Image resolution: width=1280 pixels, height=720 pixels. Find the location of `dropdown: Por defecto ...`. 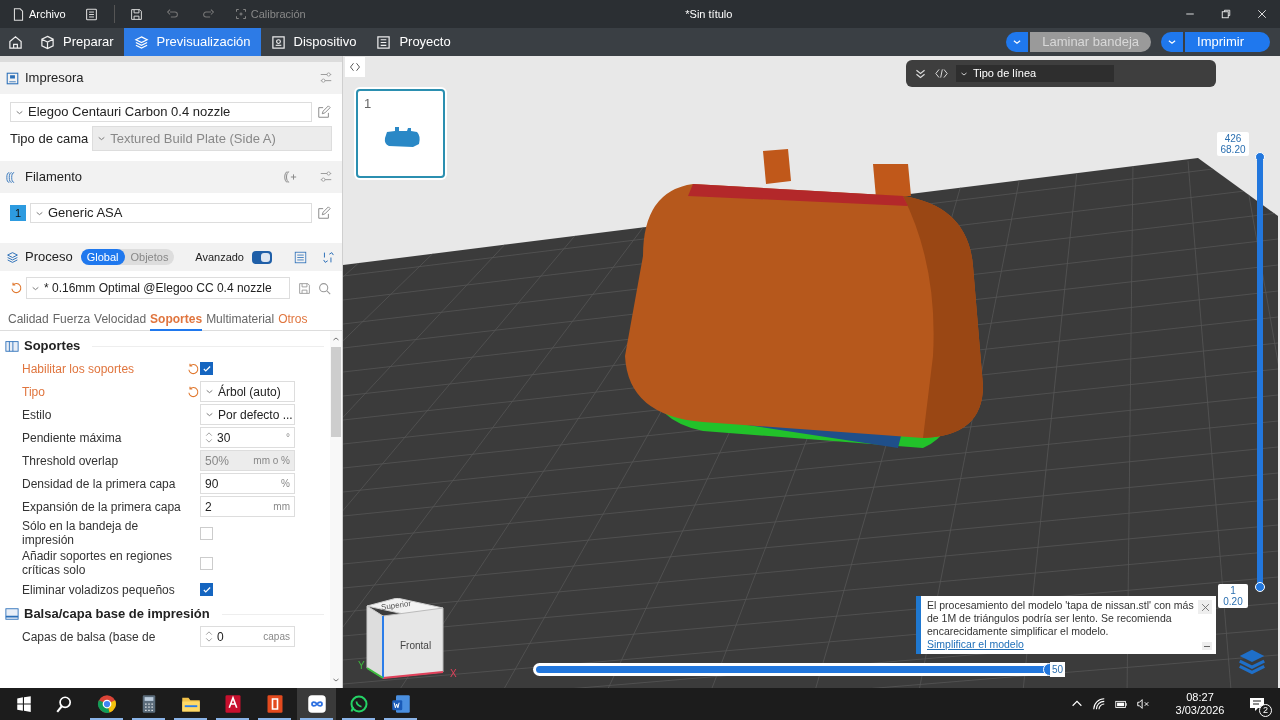

dropdown: Por defecto ... is located at coordinates (247, 414).